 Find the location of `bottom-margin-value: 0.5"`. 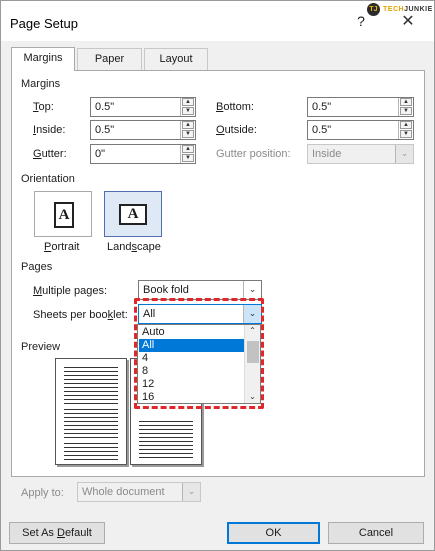

bottom-margin-value: 0.5" is located at coordinates (321, 107).